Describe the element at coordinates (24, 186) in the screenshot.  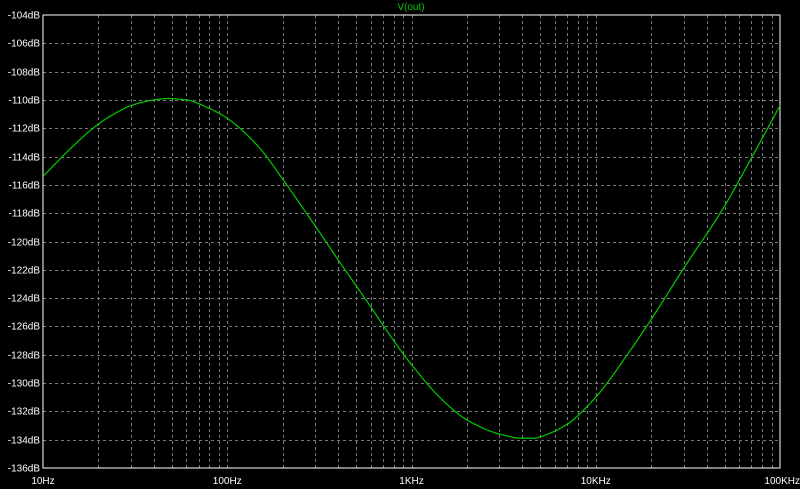
I see `y-tick-label: -116dB` at that location.